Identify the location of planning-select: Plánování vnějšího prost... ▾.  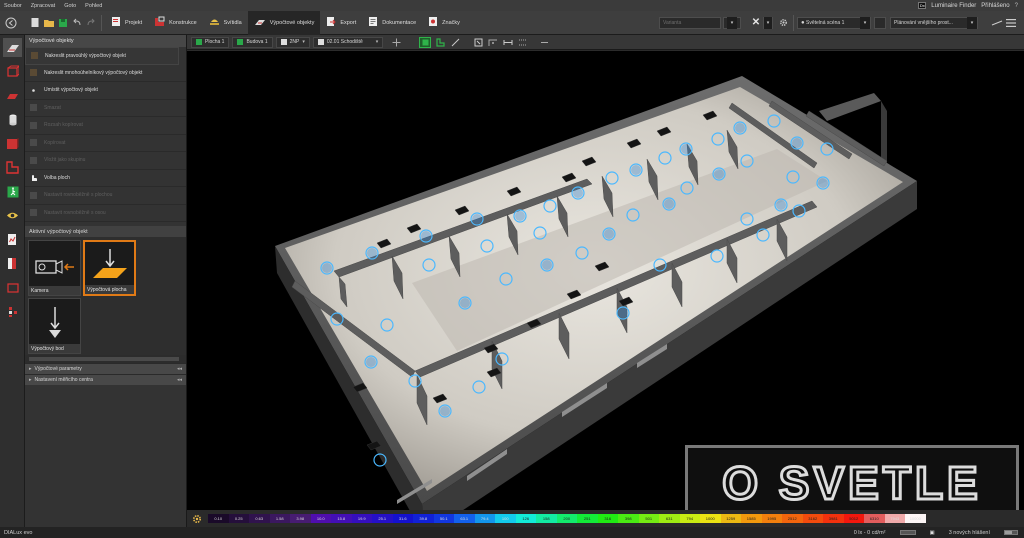
(934, 22).